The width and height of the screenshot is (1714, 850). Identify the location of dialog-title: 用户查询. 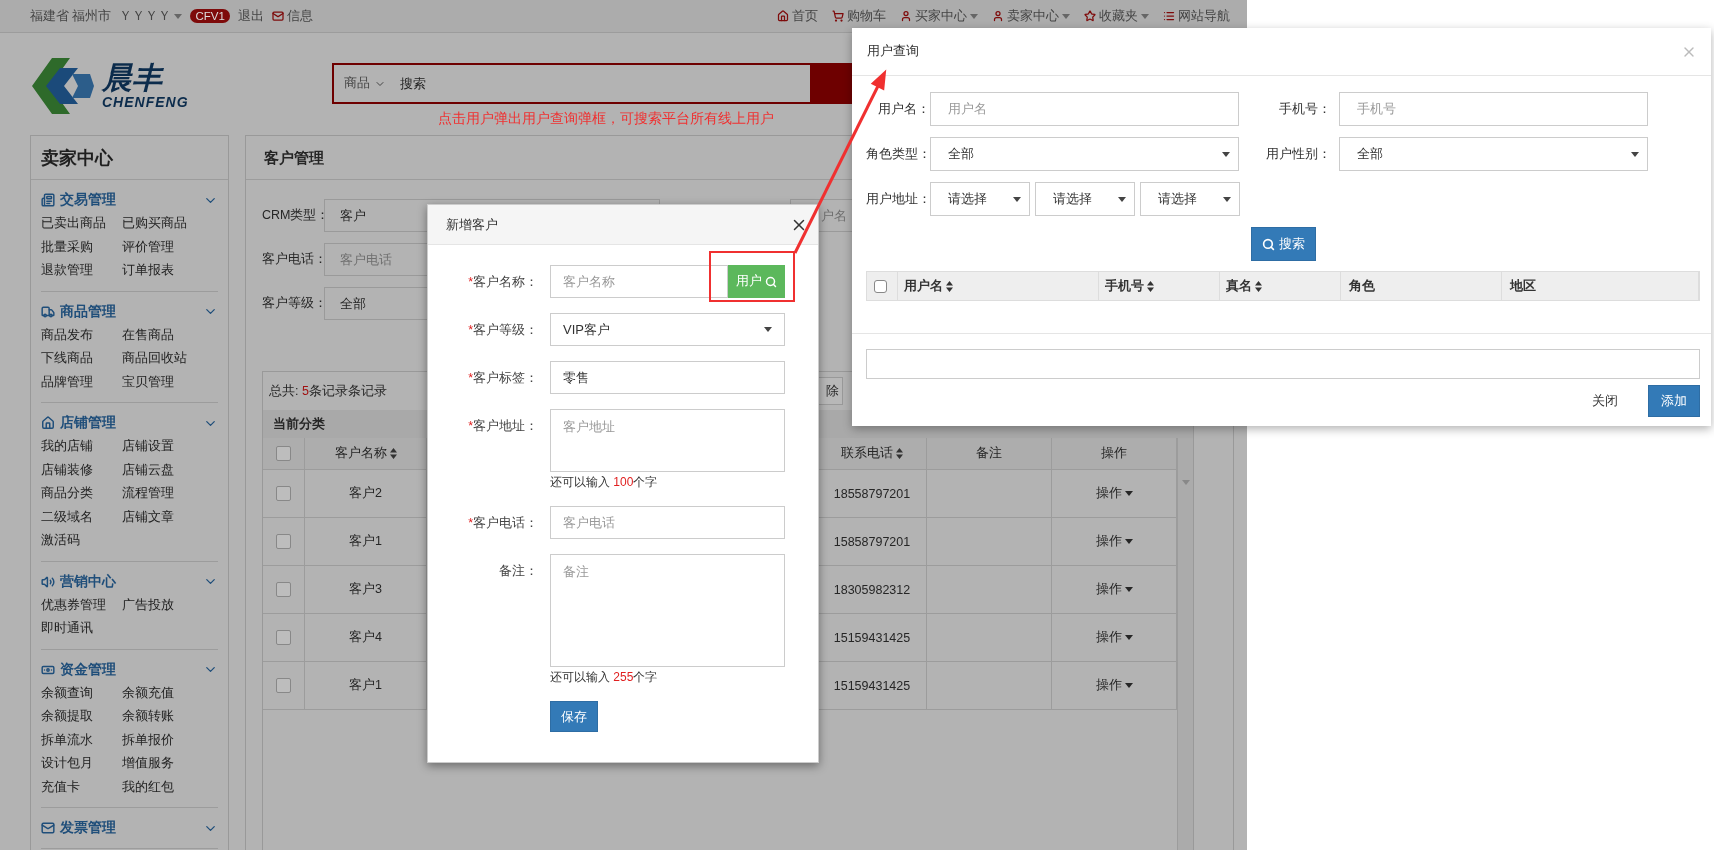
(893, 51).